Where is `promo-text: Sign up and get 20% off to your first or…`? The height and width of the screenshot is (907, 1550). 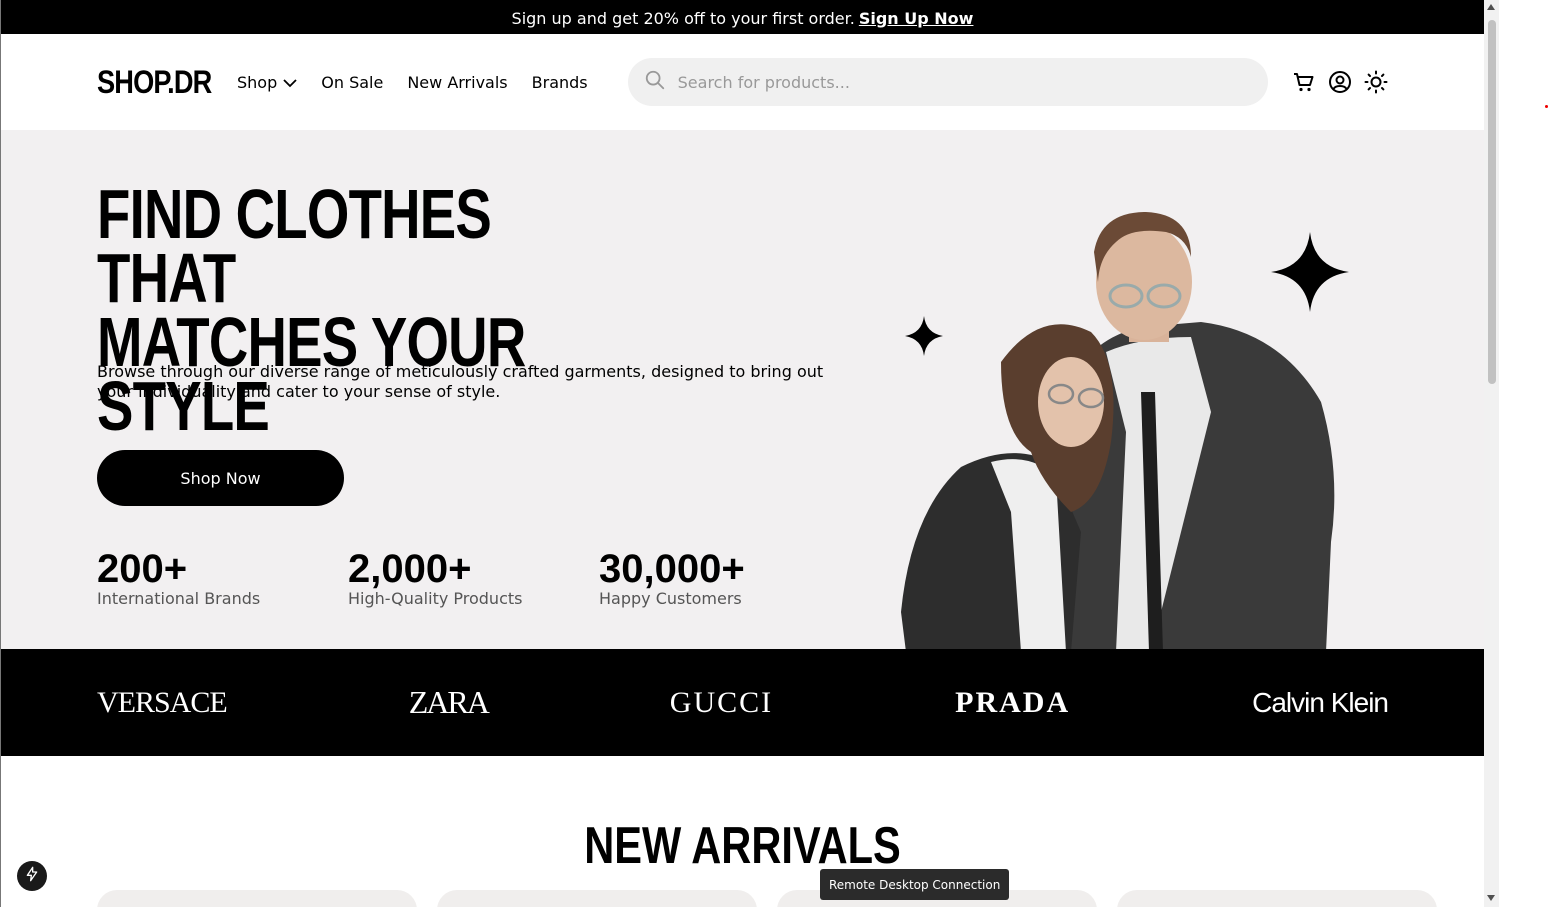
promo-text: Sign up and get 20% off to your first or… is located at coordinates (683, 18).